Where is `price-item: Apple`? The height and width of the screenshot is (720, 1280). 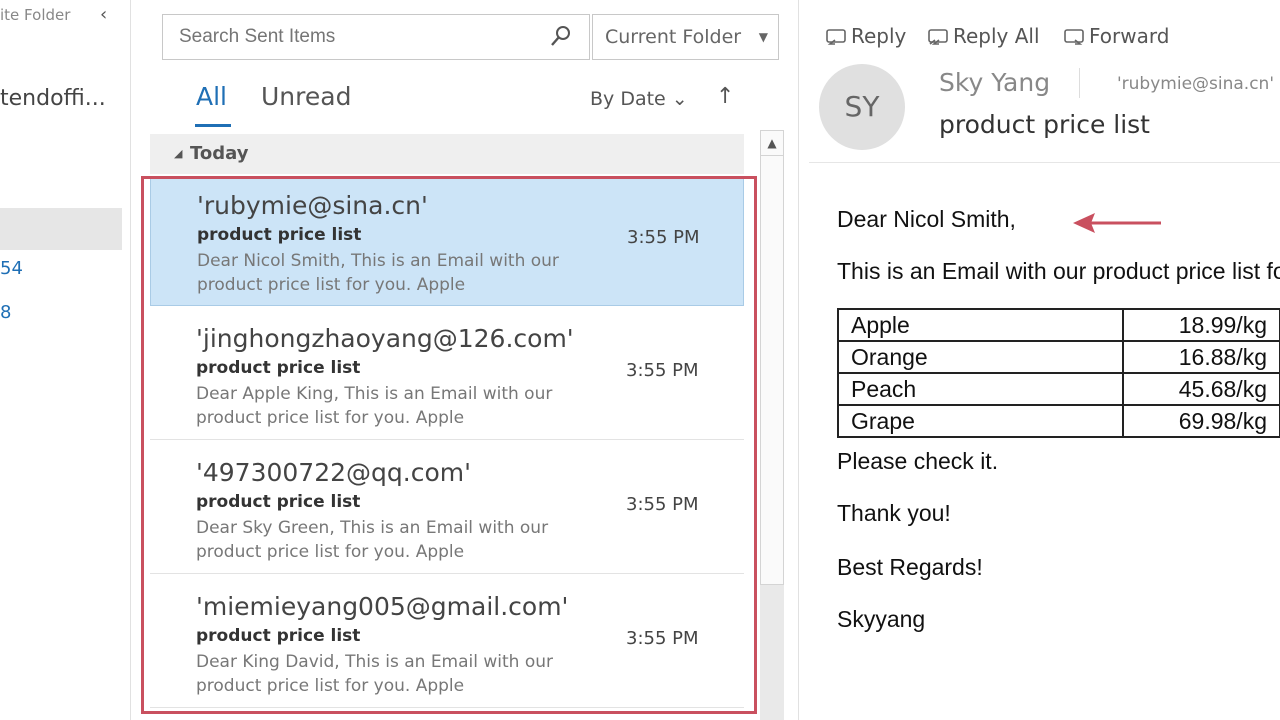
price-item: Apple is located at coordinates (980, 325).